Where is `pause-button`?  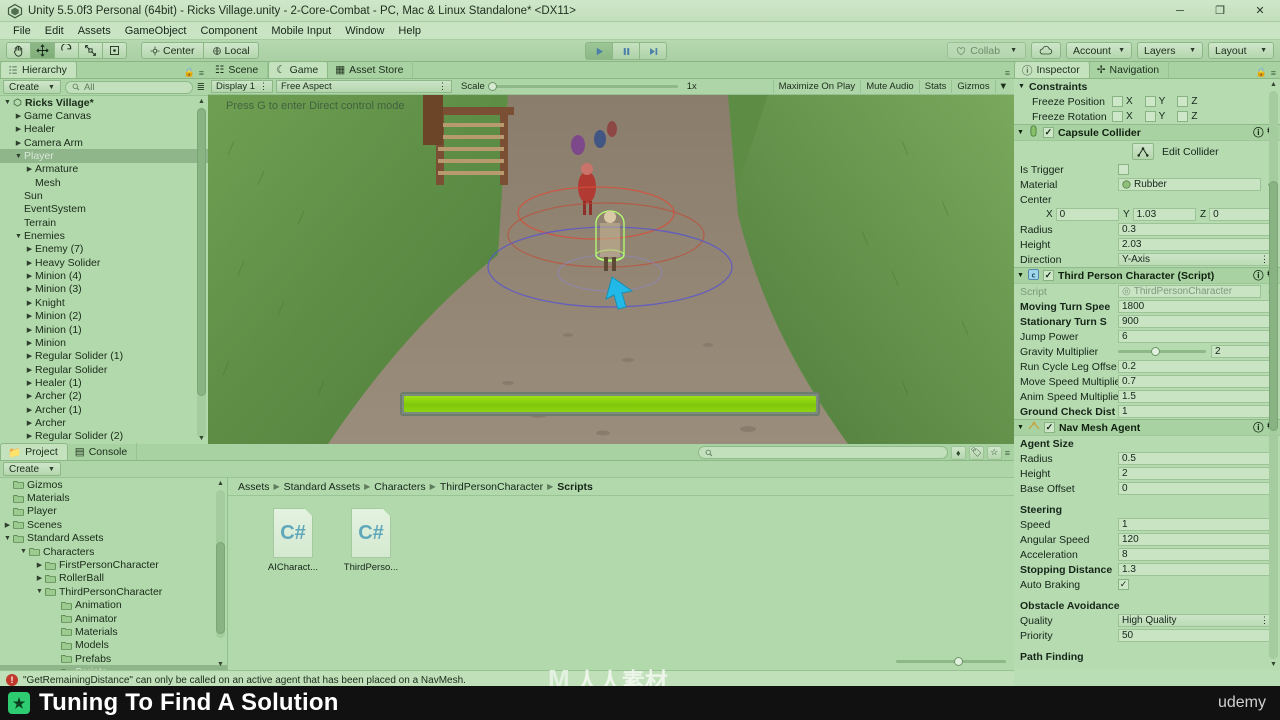 pause-button is located at coordinates (626, 51).